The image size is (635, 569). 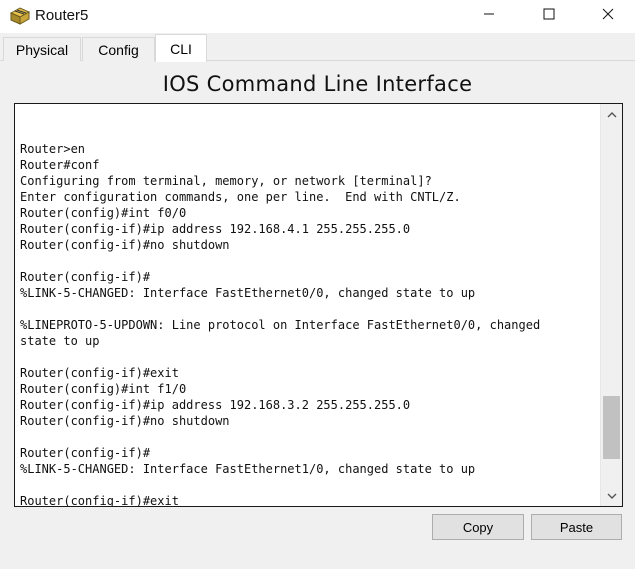 What do you see at coordinates (611, 305) in the screenshot?
I see `terminal-scrollbar` at bounding box center [611, 305].